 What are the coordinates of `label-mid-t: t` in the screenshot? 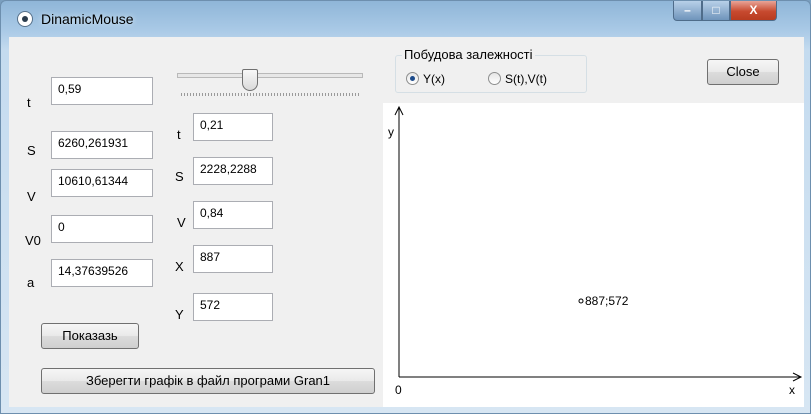 It's located at (179, 134).